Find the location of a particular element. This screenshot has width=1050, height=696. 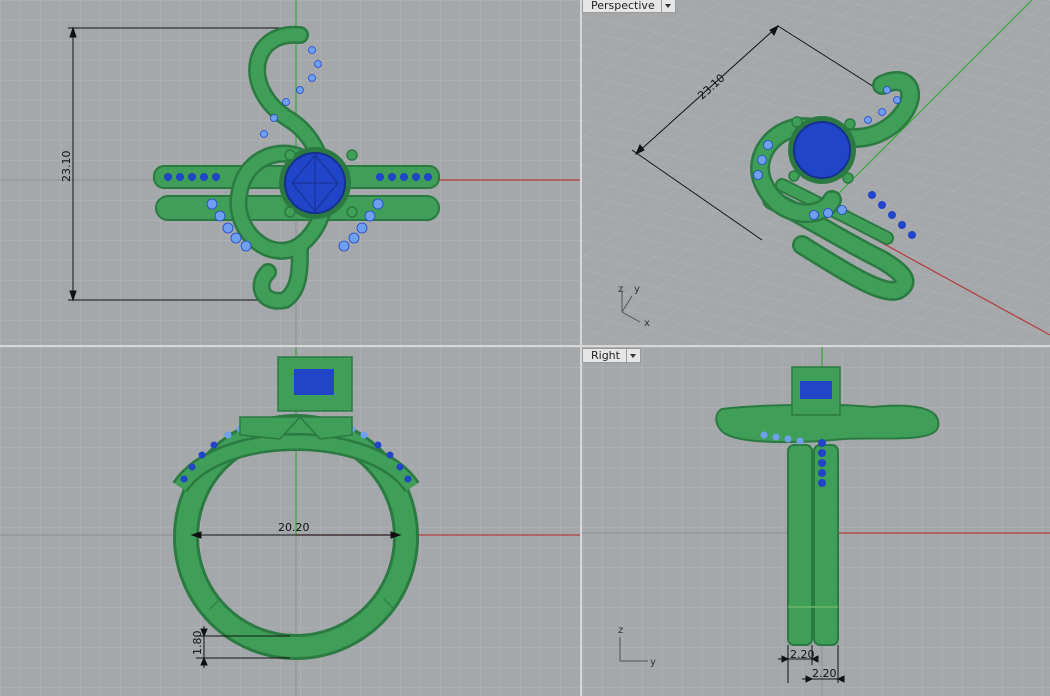

viewport-title-right: Right is located at coordinates (611, 355).